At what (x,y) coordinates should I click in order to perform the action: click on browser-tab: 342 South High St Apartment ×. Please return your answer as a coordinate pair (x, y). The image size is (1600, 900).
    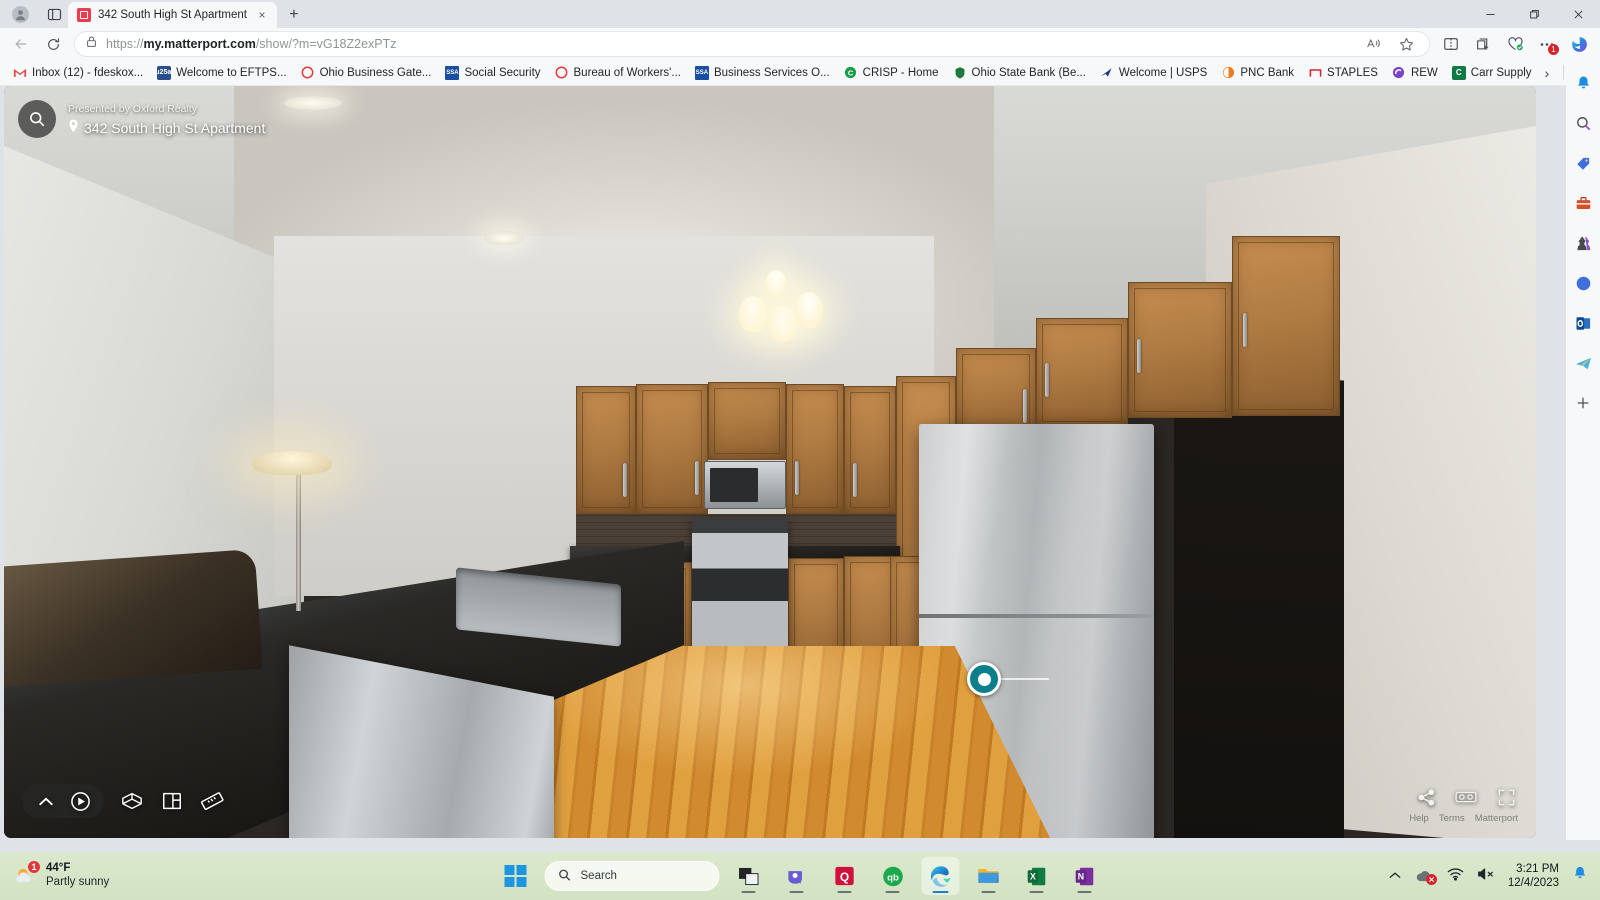
    Looking at the image, I should click on (172, 15).